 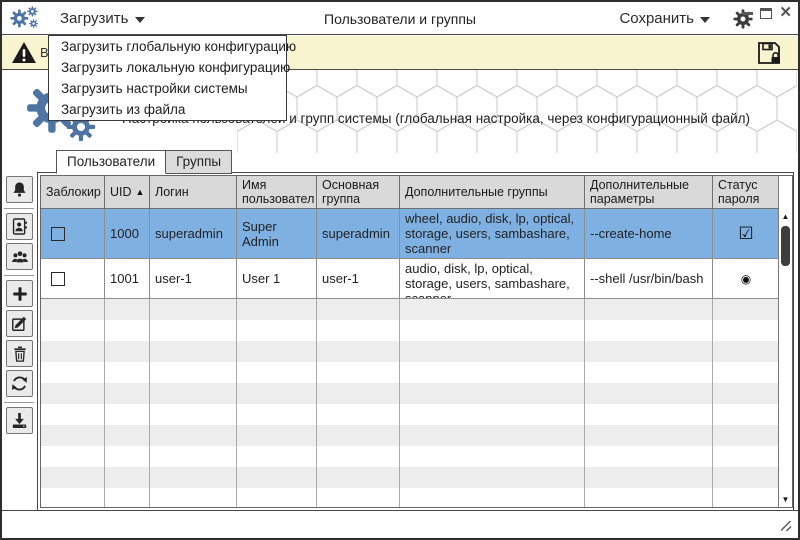 I want to click on save-to-disk-button, so click(x=19, y=420).